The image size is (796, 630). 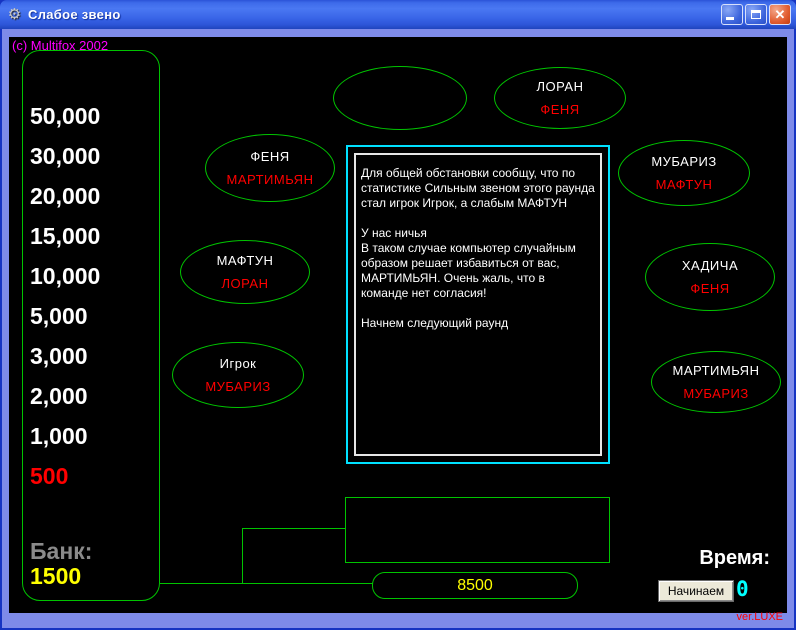 What do you see at coordinates (270, 179) in the screenshot?
I see `player-vote: МАРТИМЬЯН` at bounding box center [270, 179].